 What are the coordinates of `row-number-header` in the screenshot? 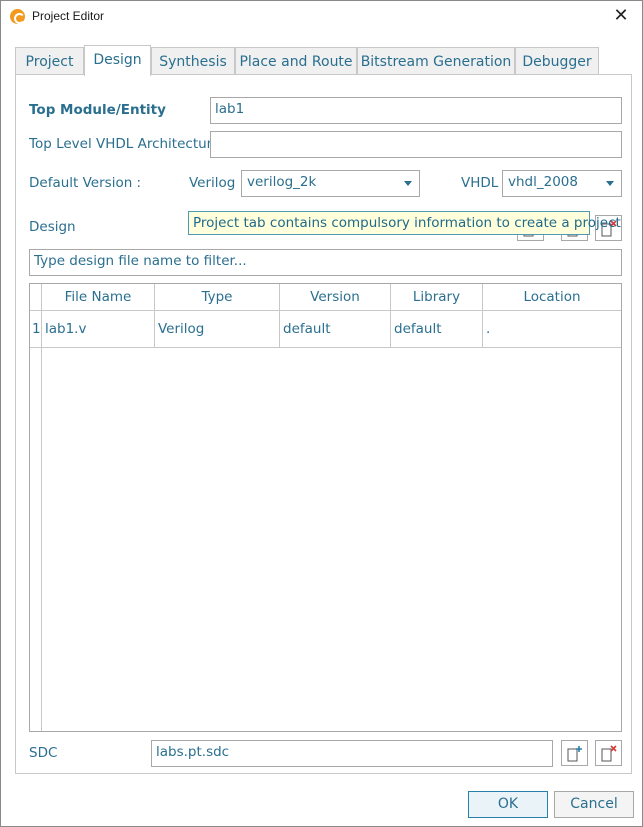 It's located at (36, 297).